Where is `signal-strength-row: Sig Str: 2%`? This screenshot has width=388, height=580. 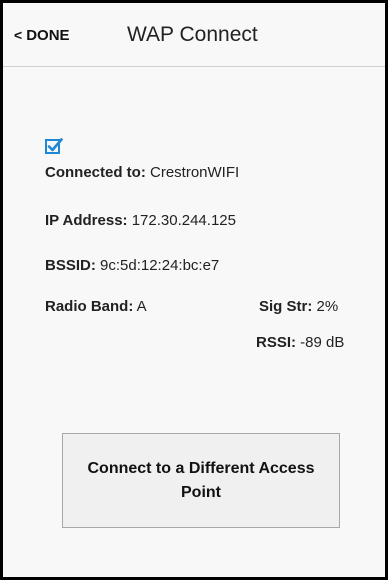
signal-strength-row: Sig Str: 2% is located at coordinates (298, 306).